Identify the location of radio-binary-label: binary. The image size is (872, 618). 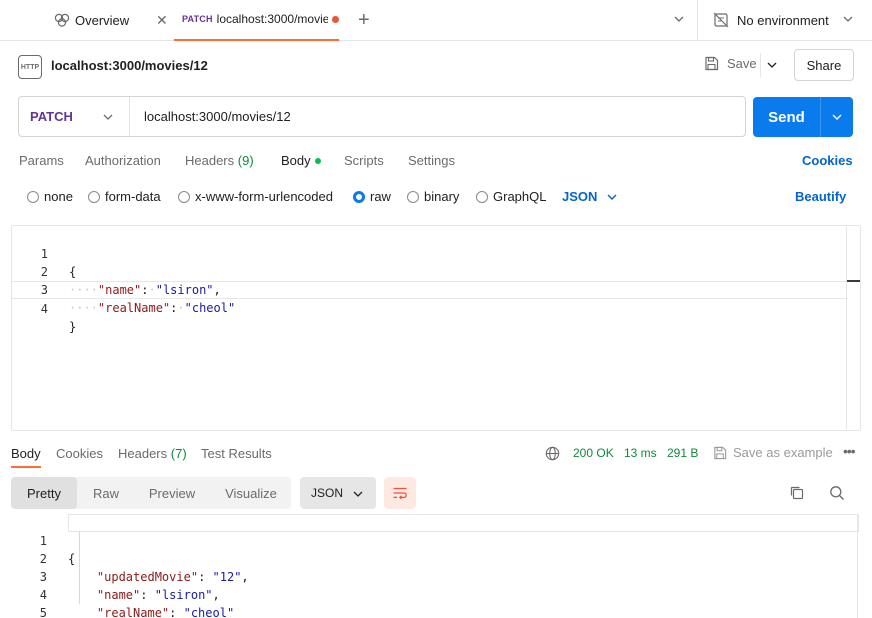
(442, 196).